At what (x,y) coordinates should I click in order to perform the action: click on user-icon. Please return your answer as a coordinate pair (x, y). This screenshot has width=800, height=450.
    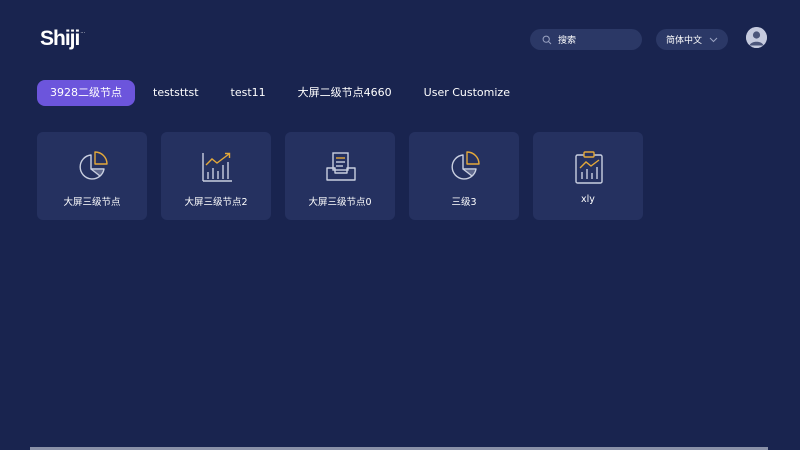
    Looking at the image, I should click on (756, 37).